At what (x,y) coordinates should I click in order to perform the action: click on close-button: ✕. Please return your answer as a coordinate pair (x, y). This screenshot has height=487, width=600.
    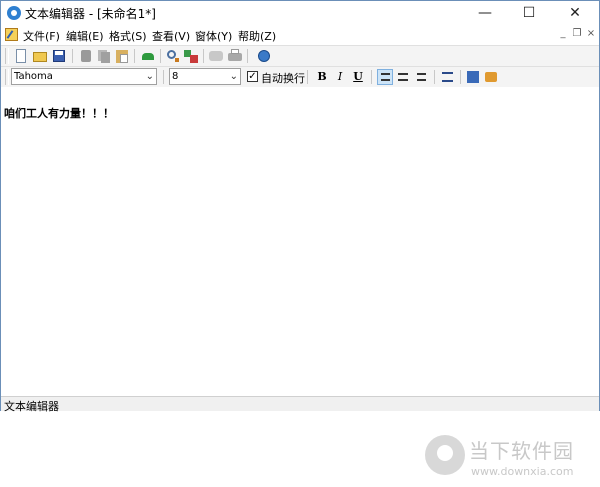
    Looking at the image, I should click on (575, 13).